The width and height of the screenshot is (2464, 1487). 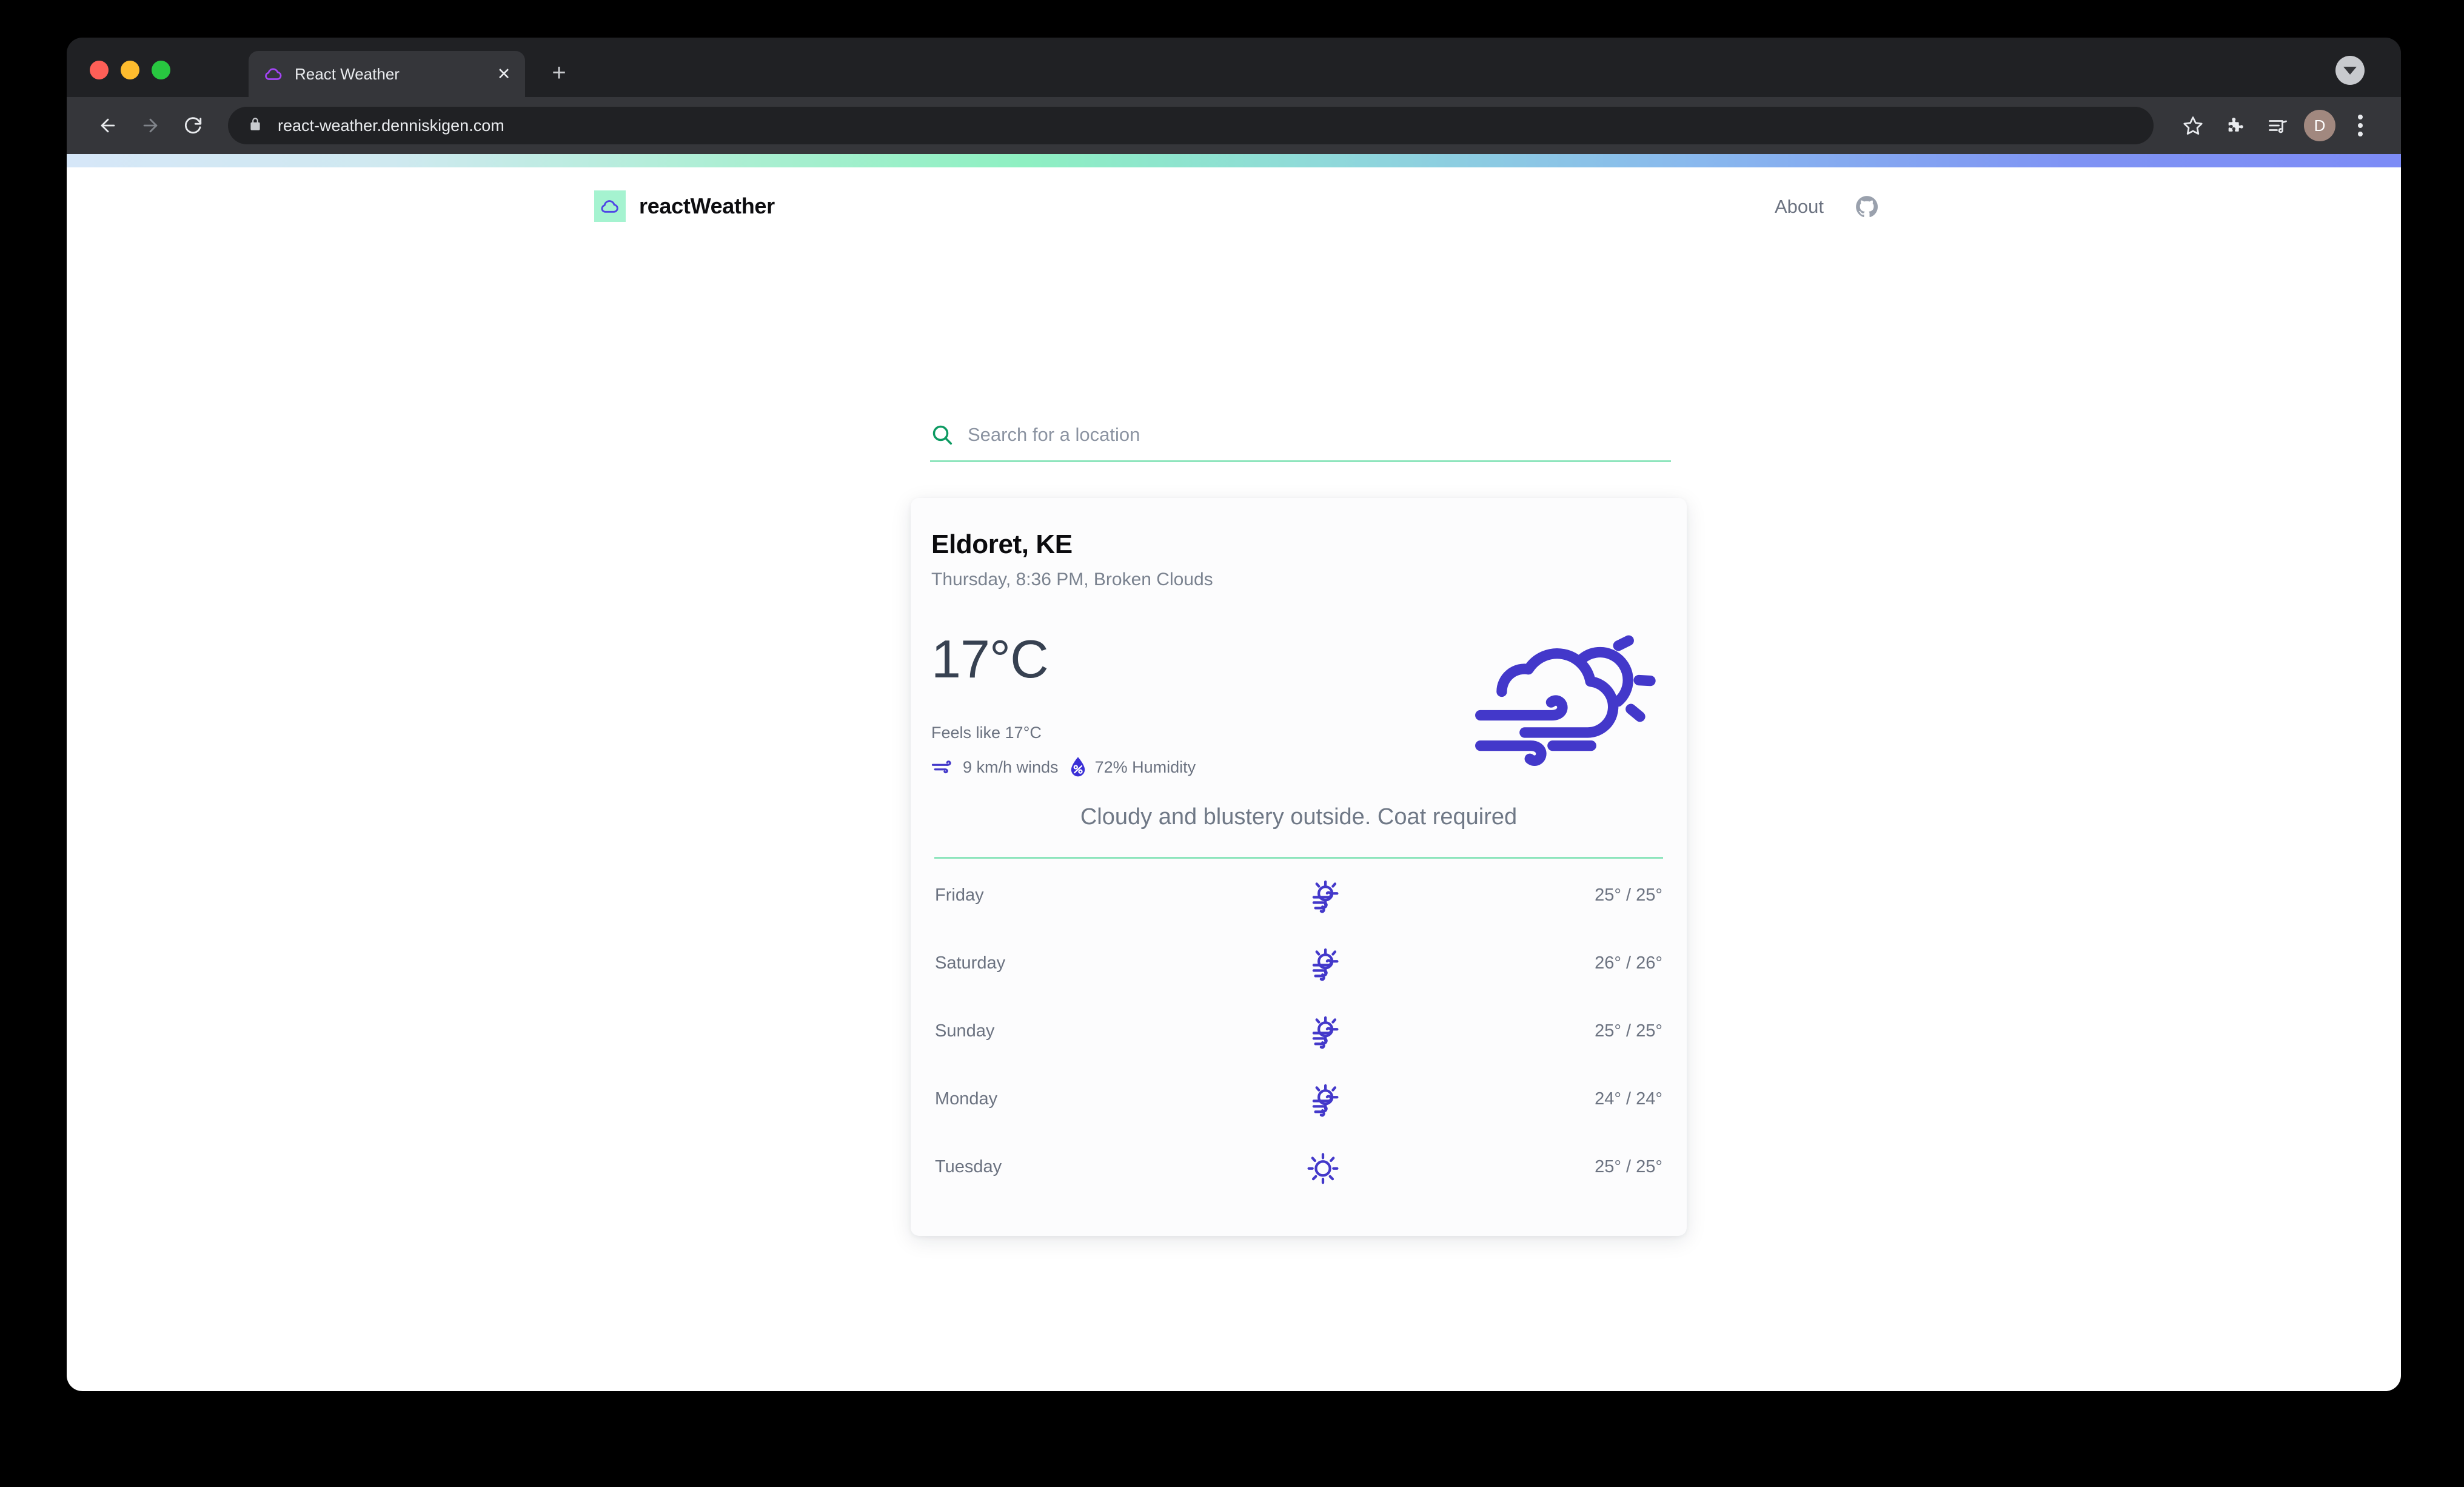 I want to click on forecast-day: Monday, so click(x=967, y=1099).